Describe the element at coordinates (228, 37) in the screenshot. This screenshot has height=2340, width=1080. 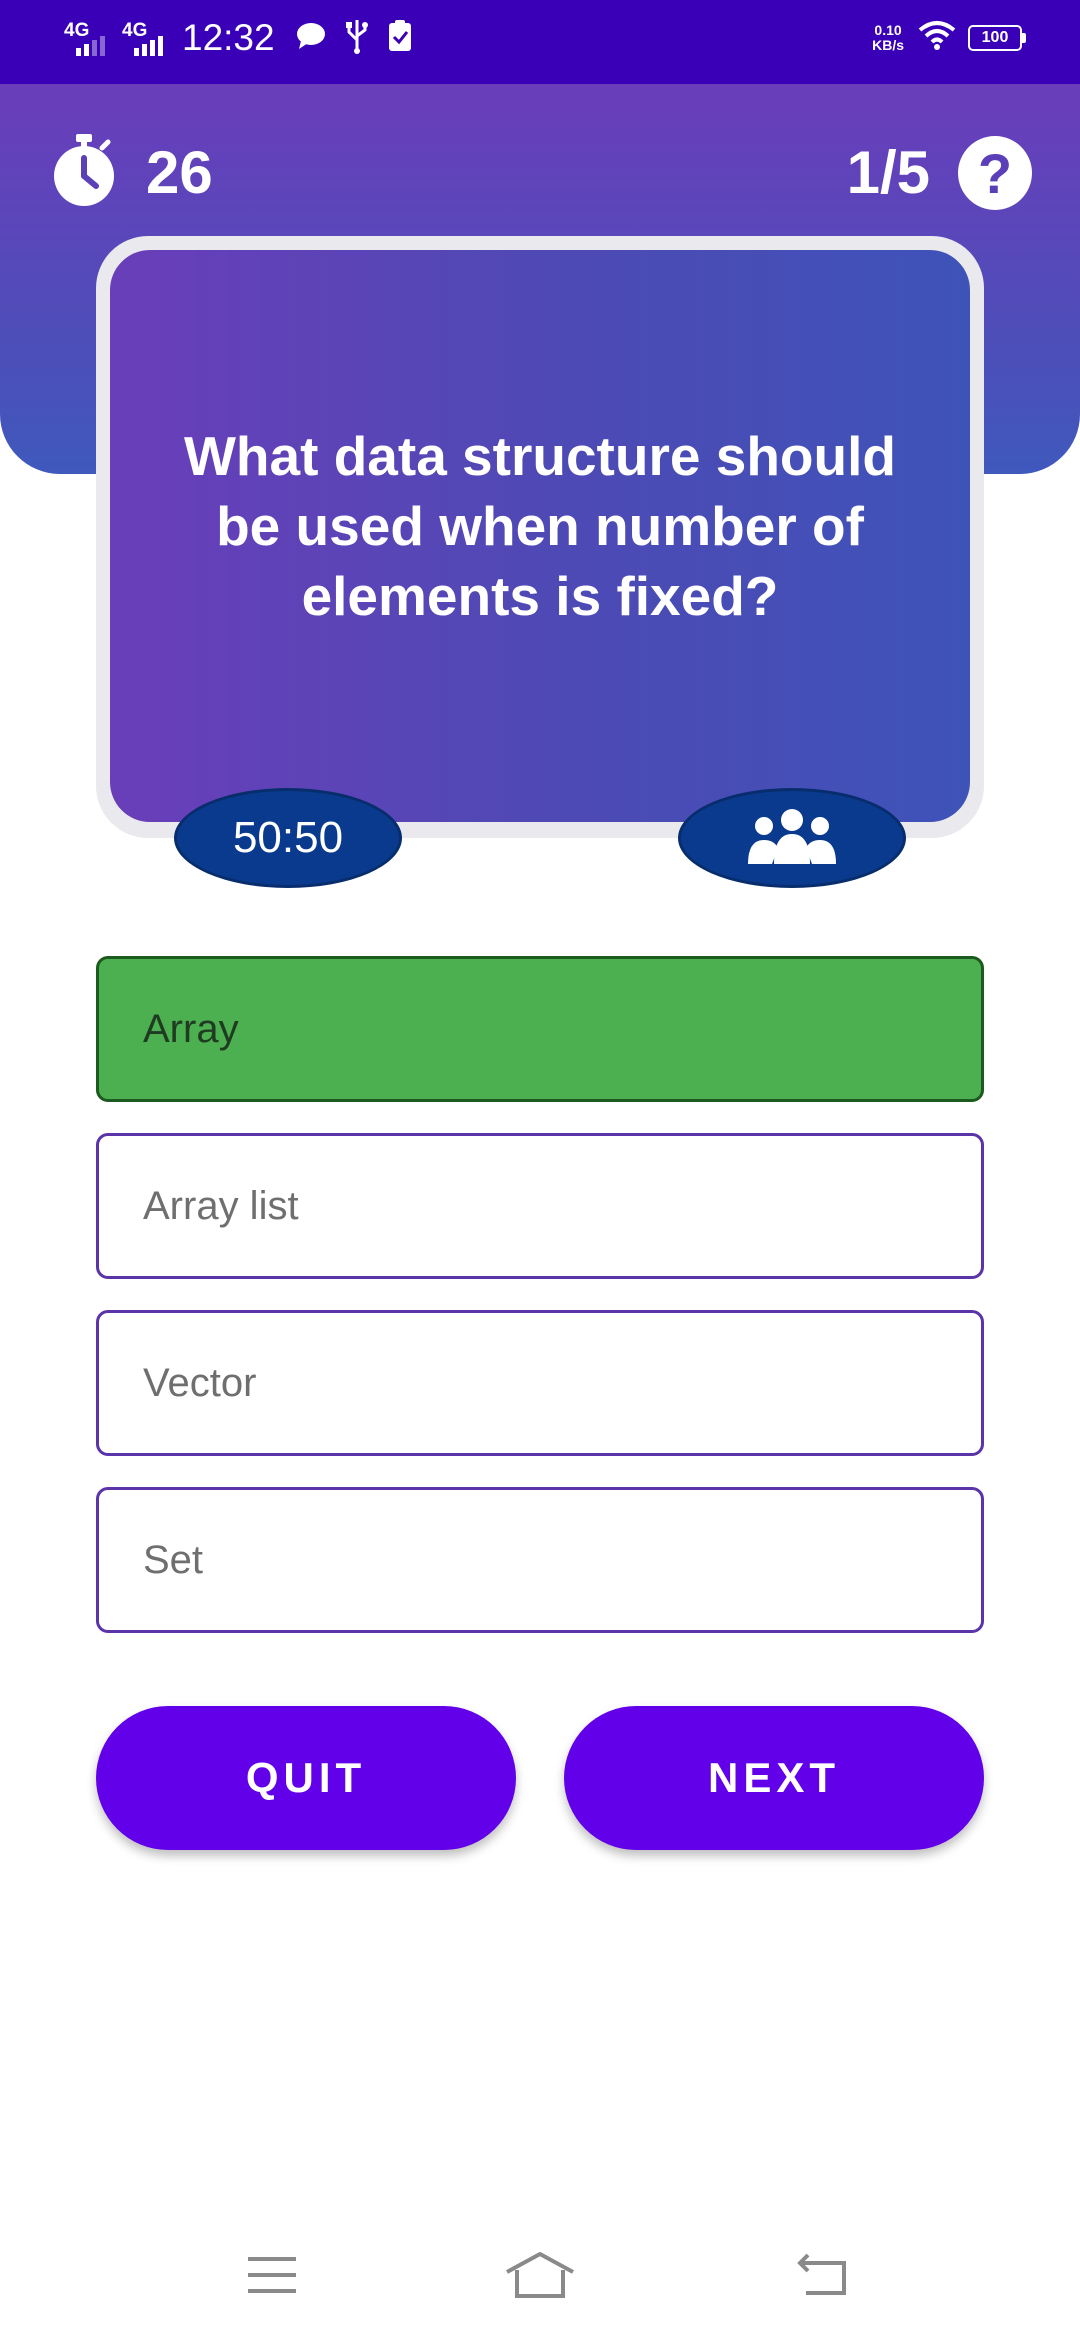
I see `clock: 12:32` at that location.